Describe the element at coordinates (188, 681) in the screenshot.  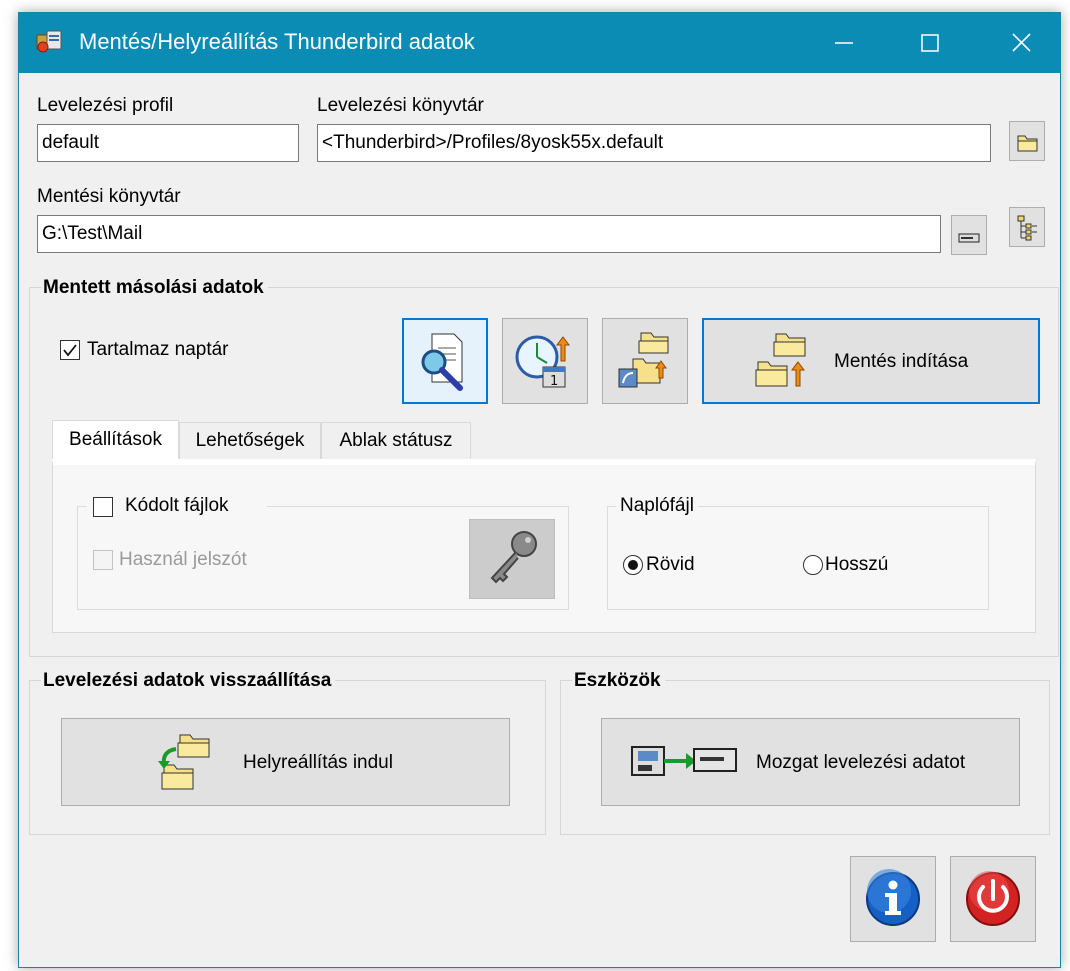
I see `restore-group-title: Levelezési adatok visszaállítása` at that location.